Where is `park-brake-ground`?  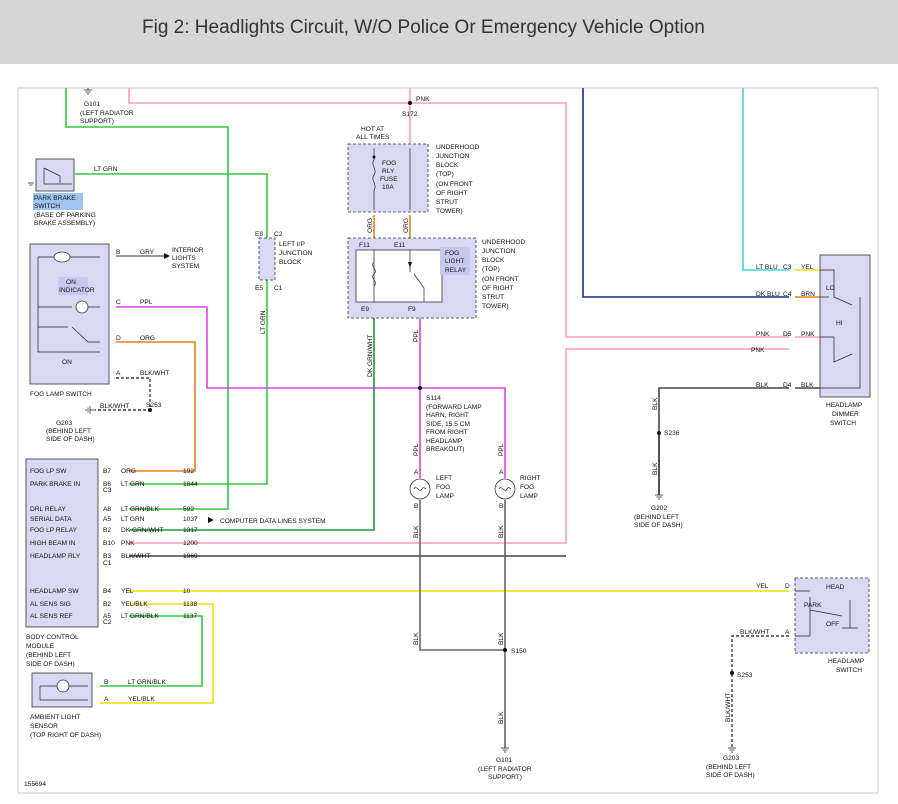 park-brake-ground is located at coordinates (31, 184).